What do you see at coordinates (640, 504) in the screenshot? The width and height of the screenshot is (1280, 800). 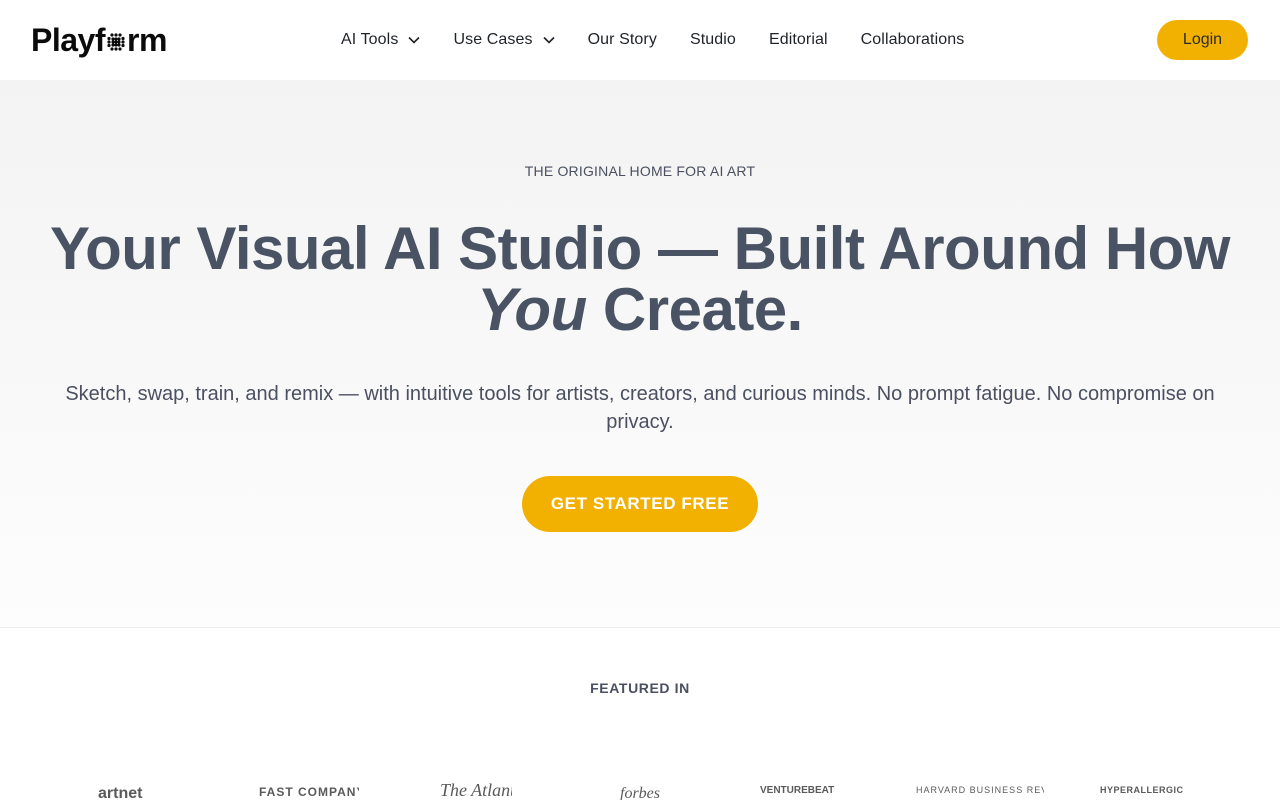 I see `get-started-button: GET STARTED FREE` at bounding box center [640, 504].